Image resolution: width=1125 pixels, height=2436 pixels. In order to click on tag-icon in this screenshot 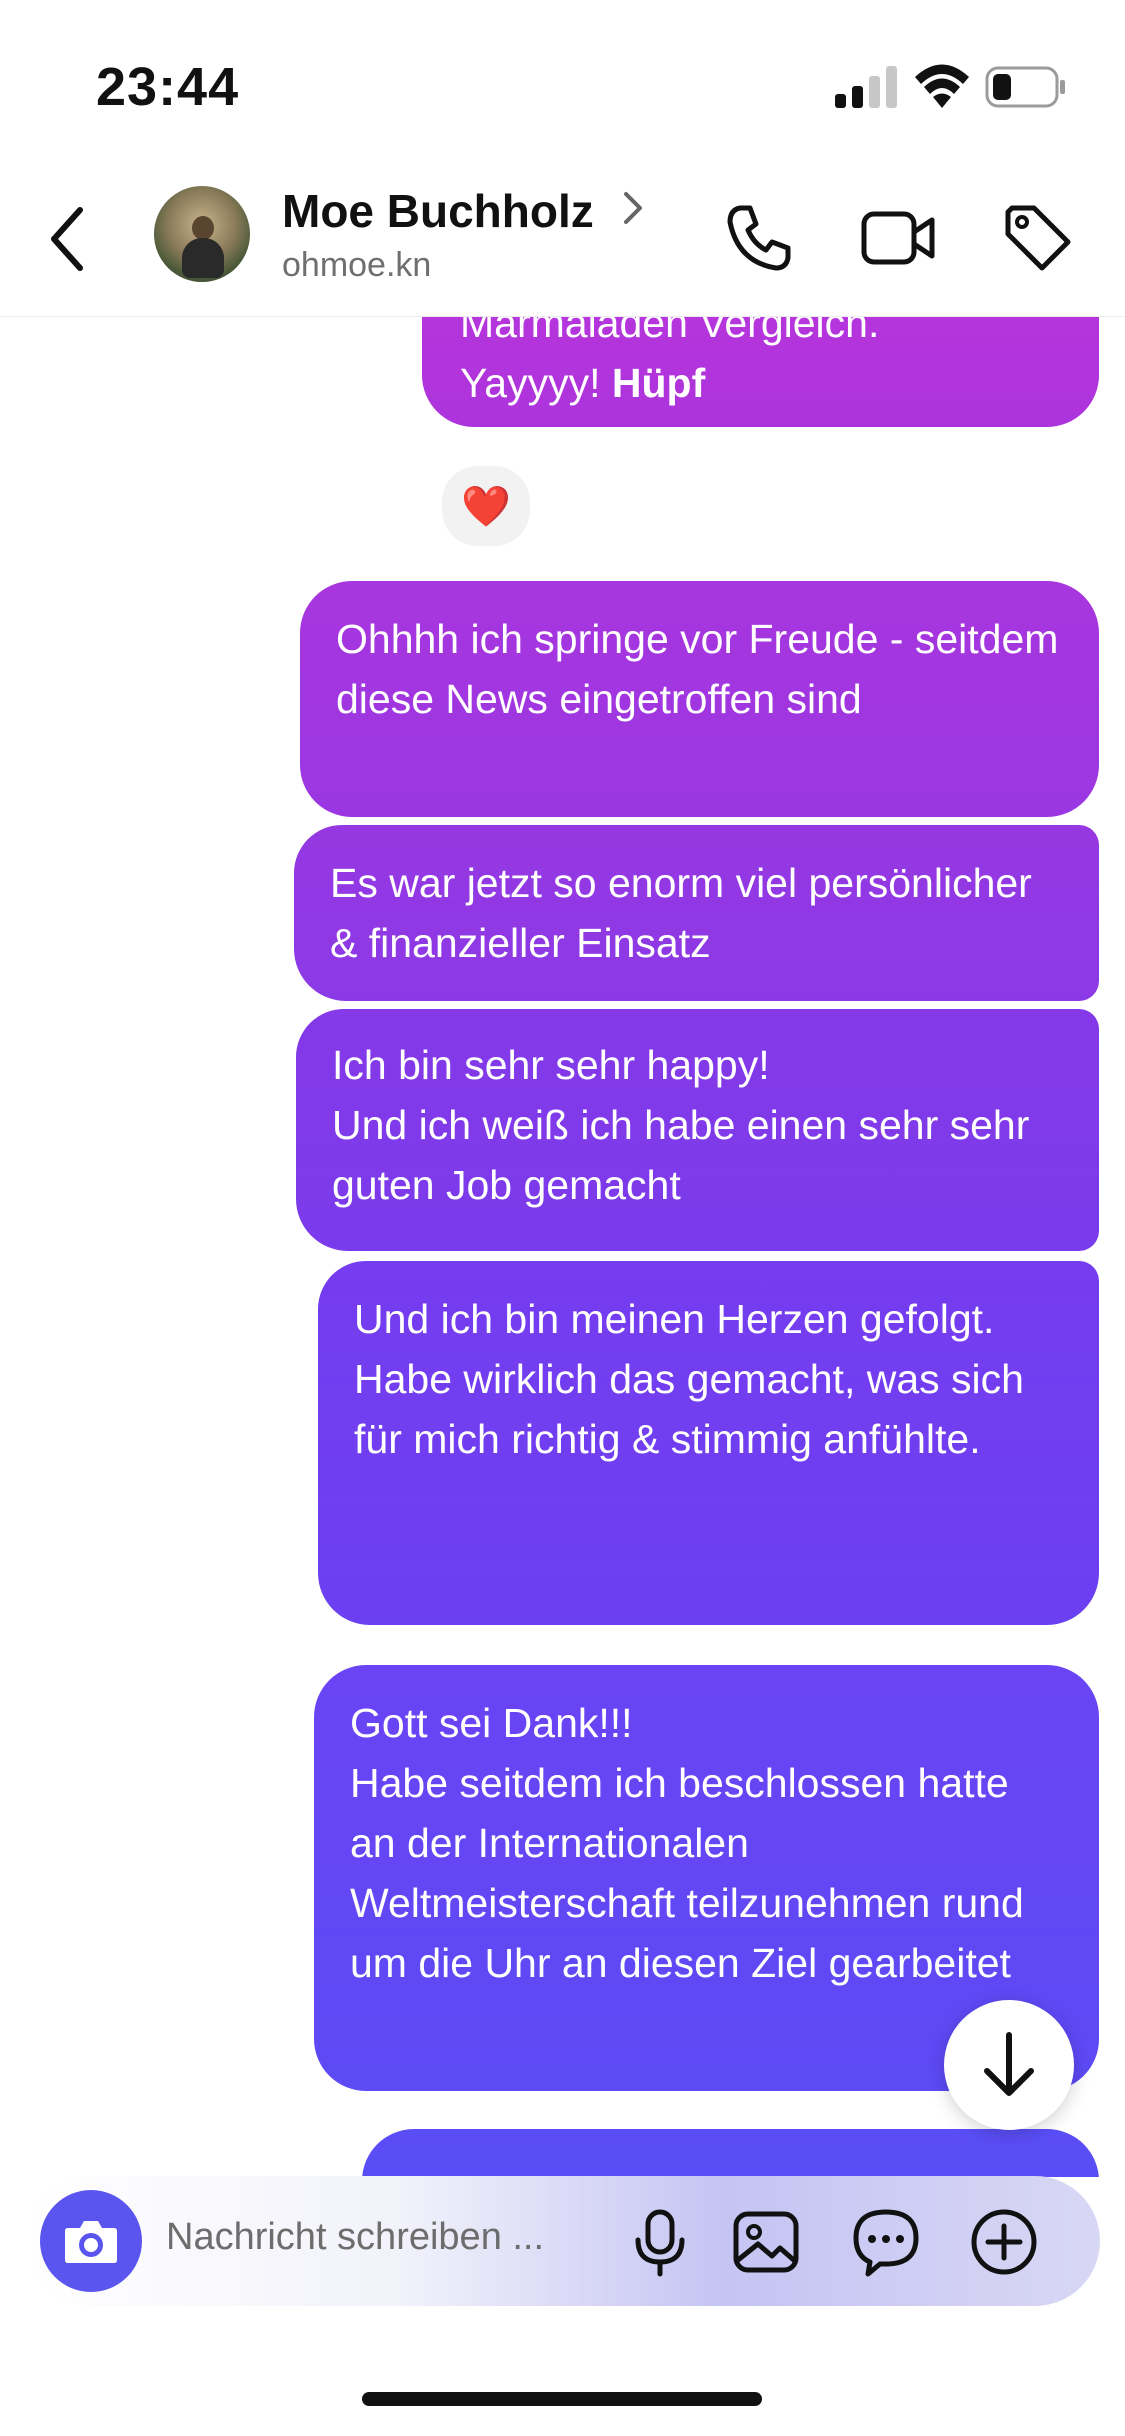, I will do `click(1038, 238)`.